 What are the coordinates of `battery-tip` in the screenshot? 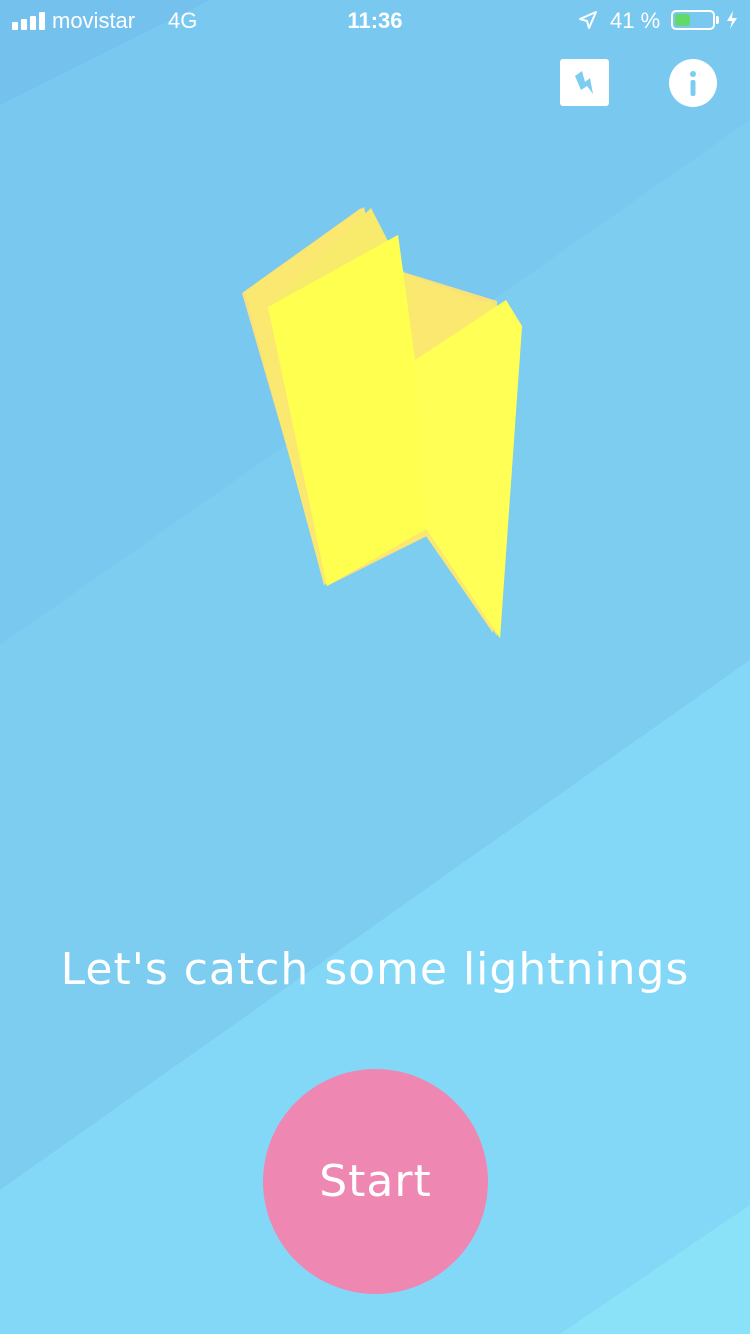 It's located at (717, 20).